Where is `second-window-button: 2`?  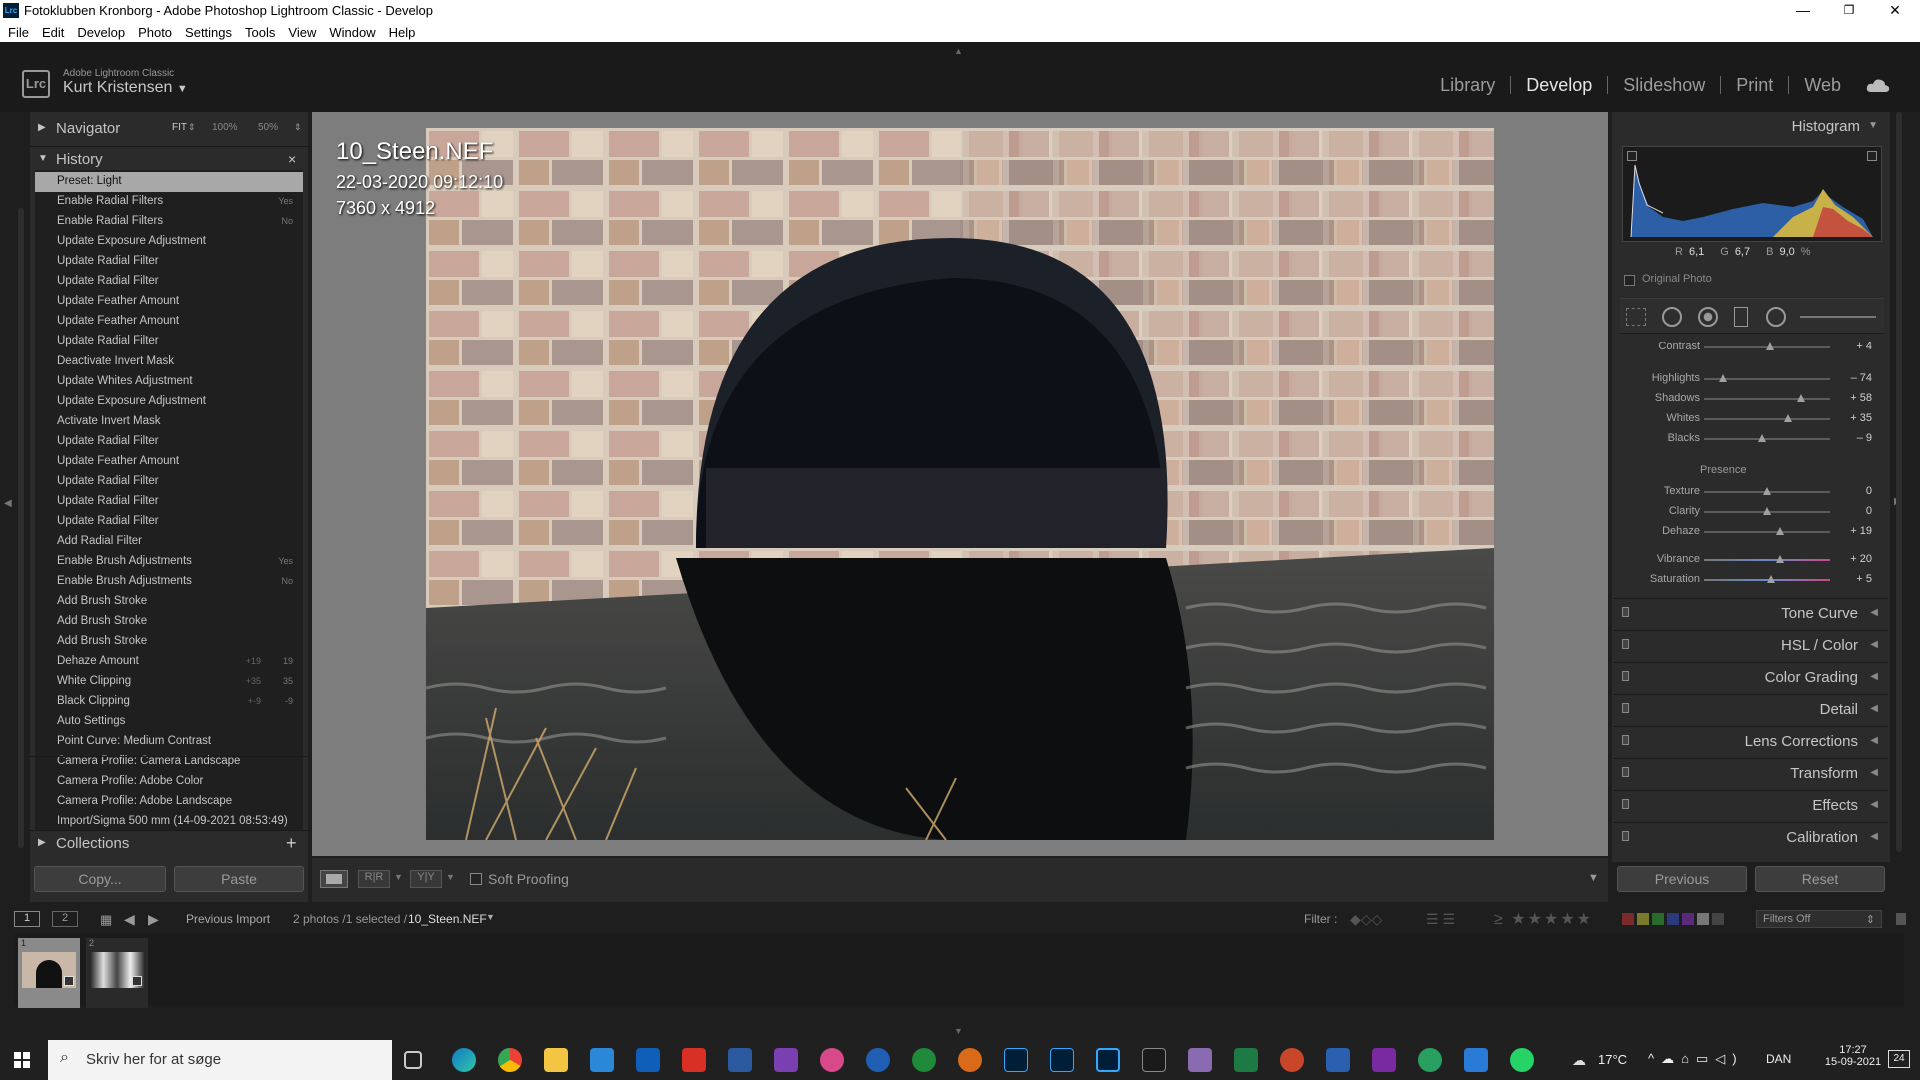 second-window-button: 2 is located at coordinates (65, 919).